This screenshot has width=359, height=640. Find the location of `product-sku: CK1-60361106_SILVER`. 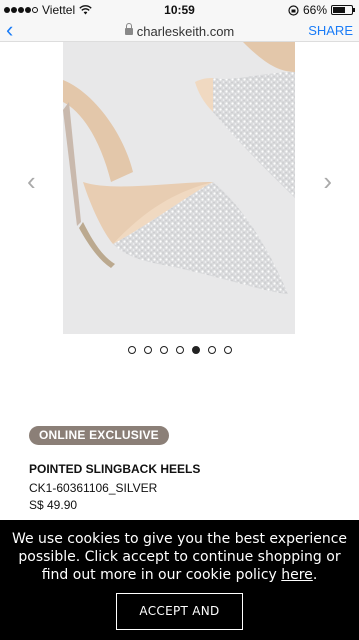

product-sku: CK1-60361106_SILVER is located at coordinates (93, 488).